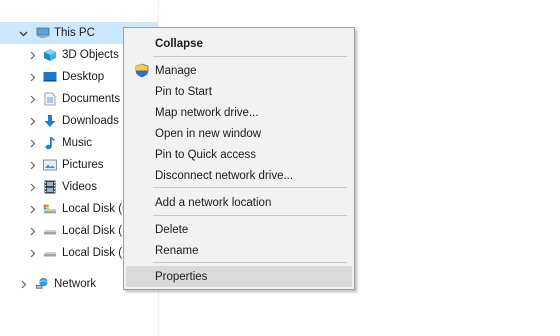  What do you see at coordinates (239, 70) in the screenshot?
I see `menu-item-manage: Manage` at bounding box center [239, 70].